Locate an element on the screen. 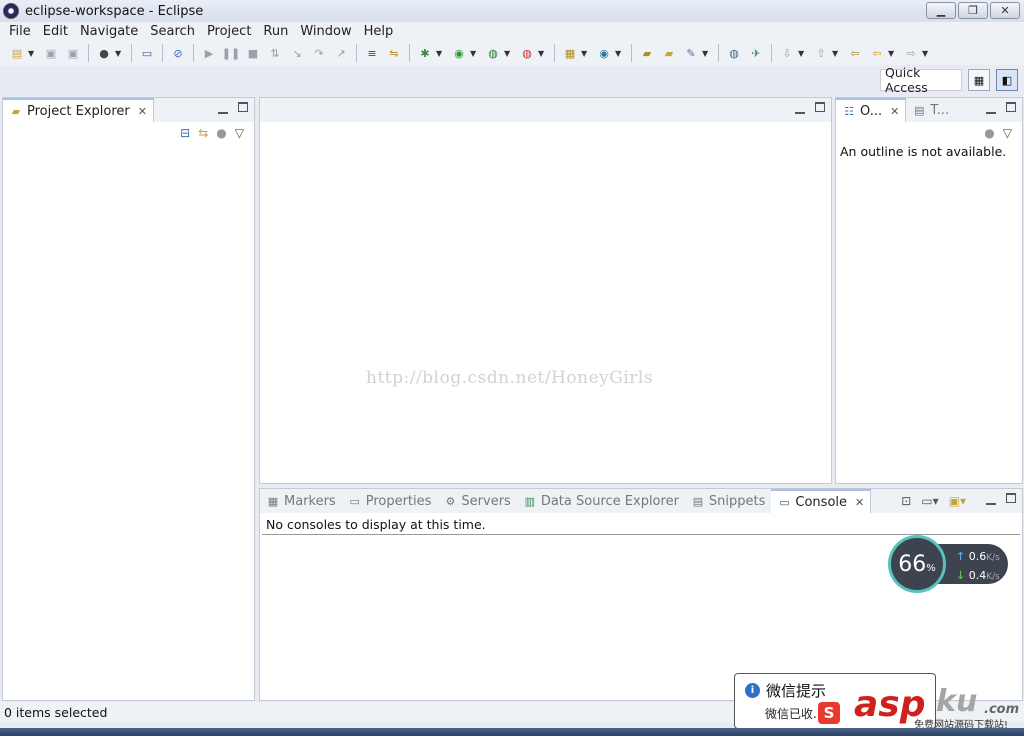 The image size is (1024, 736). suspend-icon: ❚❚ is located at coordinates (231, 53).